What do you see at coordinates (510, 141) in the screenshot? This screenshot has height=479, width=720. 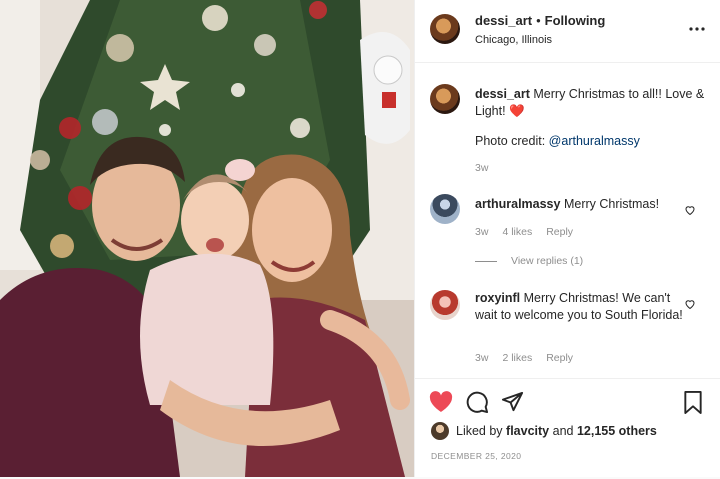 I see `photo-credit-label: Photo credit:` at bounding box center [510, 141].